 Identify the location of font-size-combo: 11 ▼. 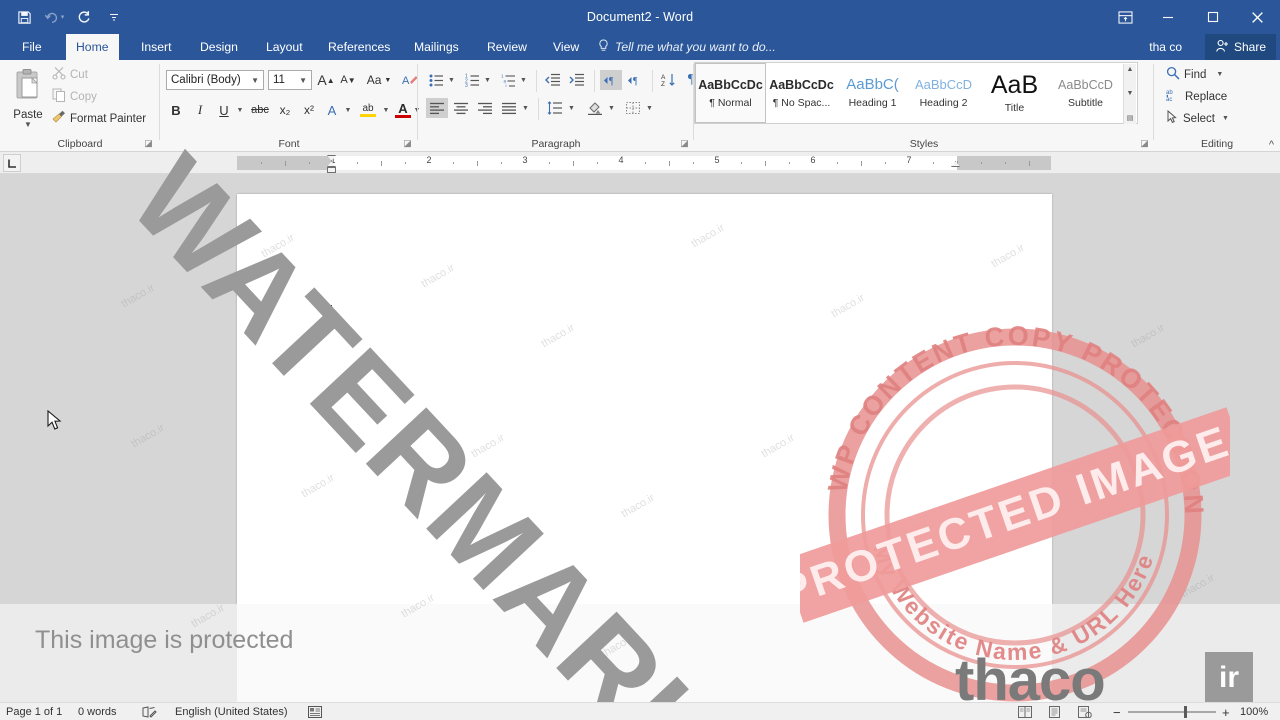
(290, 80).